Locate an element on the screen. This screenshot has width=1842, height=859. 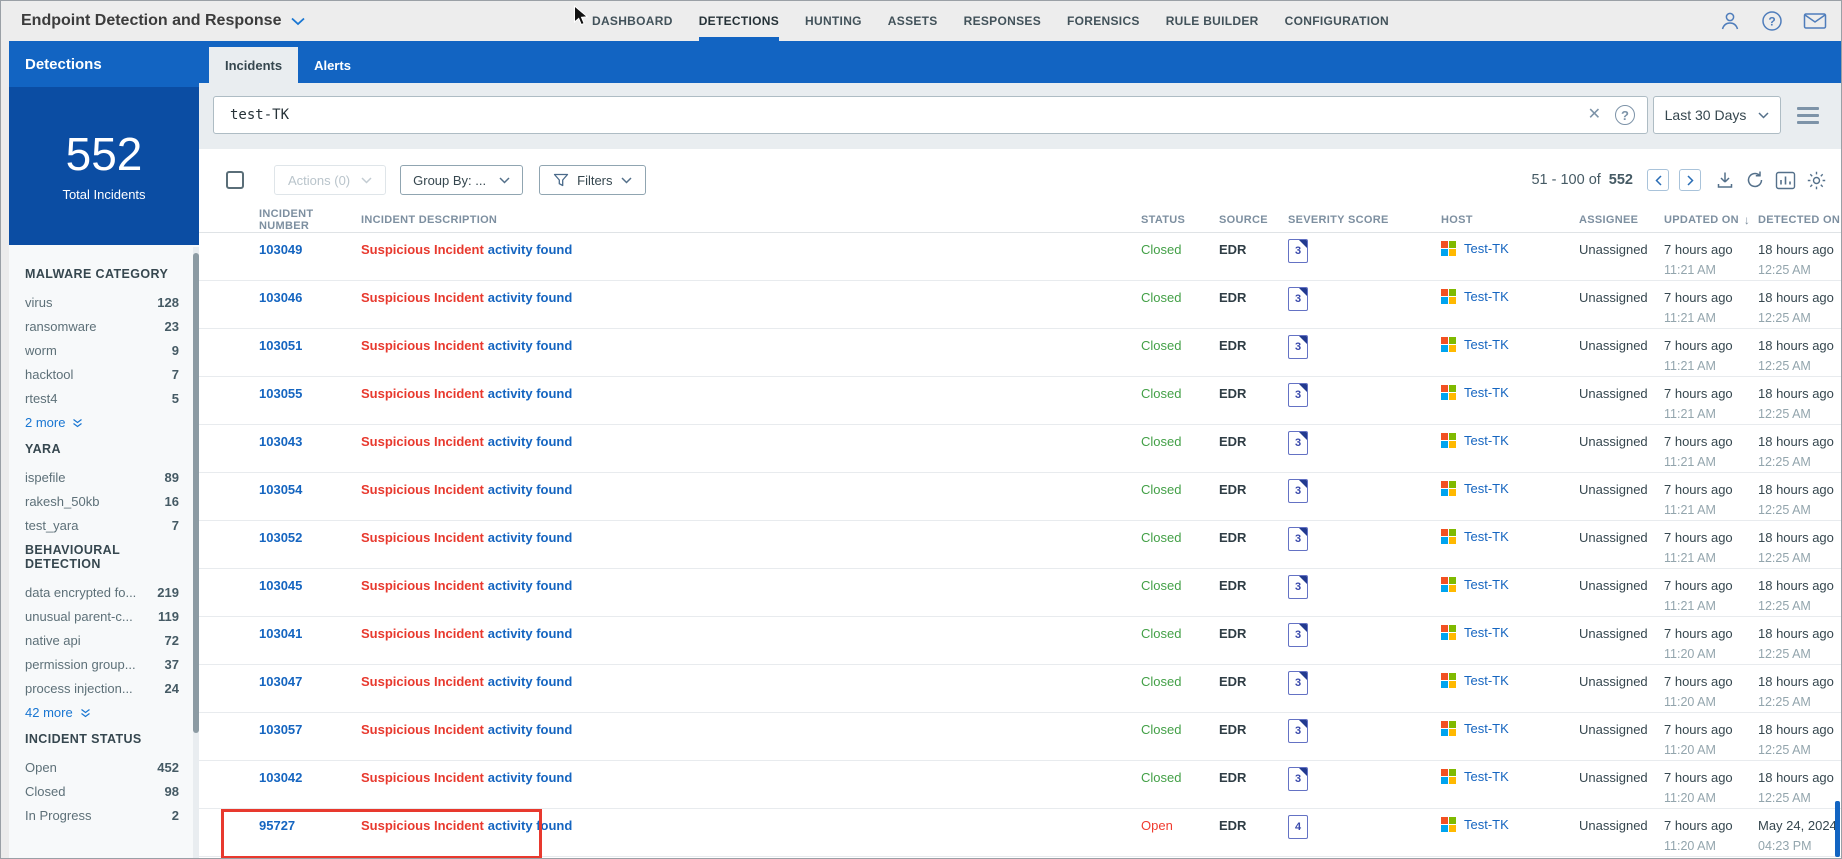
incident-number-link: 103049 is located at coordinates (280, 249).